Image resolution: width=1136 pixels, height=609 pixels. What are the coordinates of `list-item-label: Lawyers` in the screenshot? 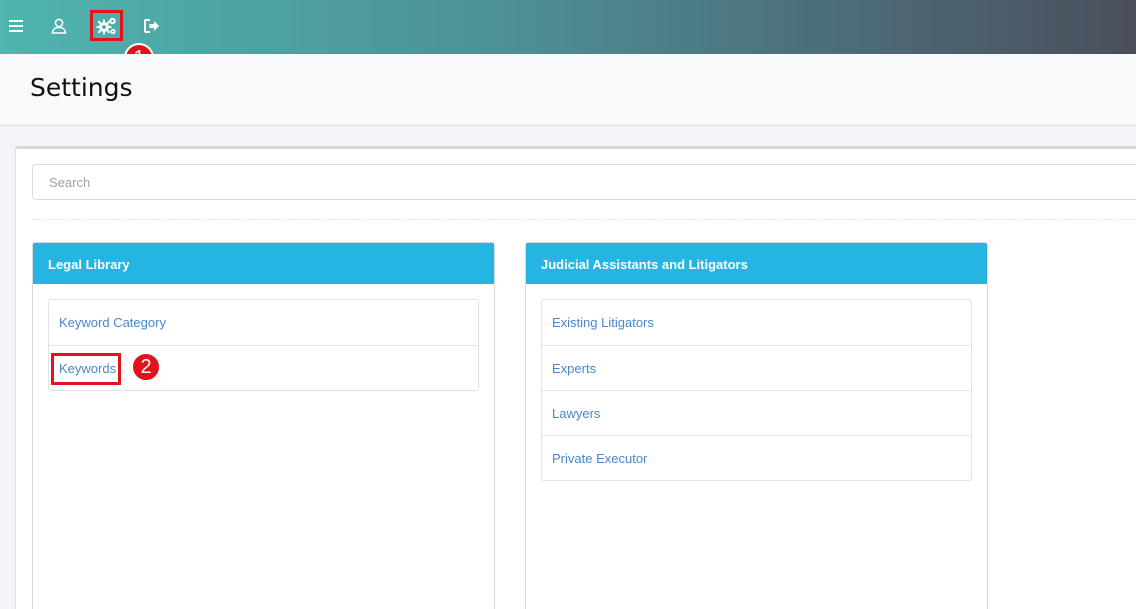 It's located at (576, 413).